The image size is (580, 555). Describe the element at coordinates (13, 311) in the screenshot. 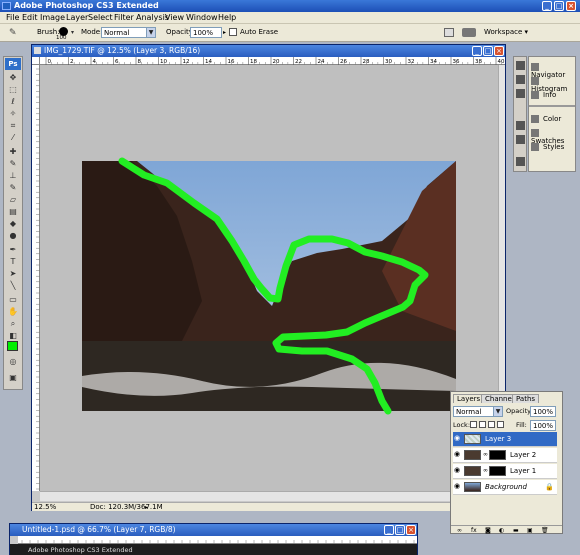

I see `hand-tool-icon: ✋` at that location.